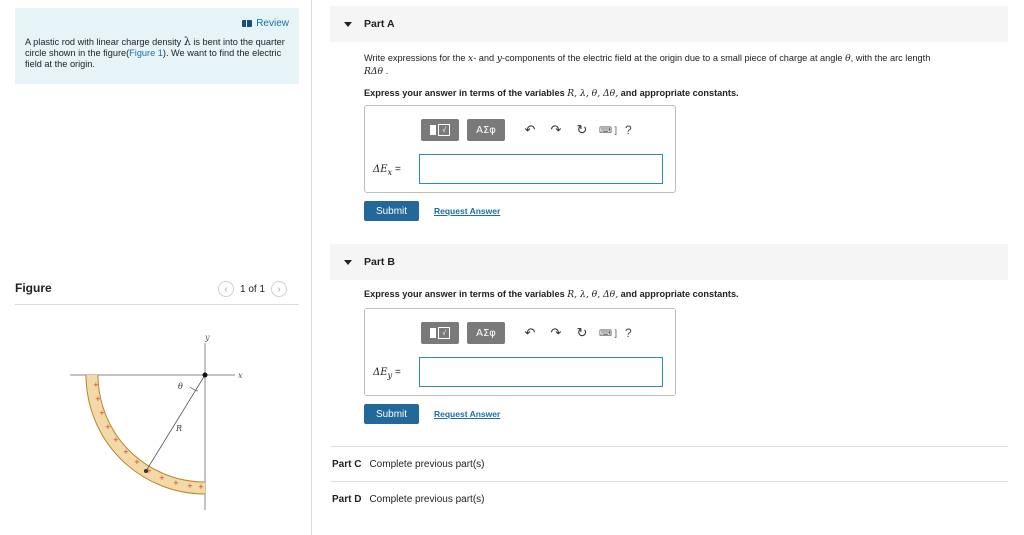 The image size is (1024, 535). I want to click on instr-part: ., so click(386, 71).